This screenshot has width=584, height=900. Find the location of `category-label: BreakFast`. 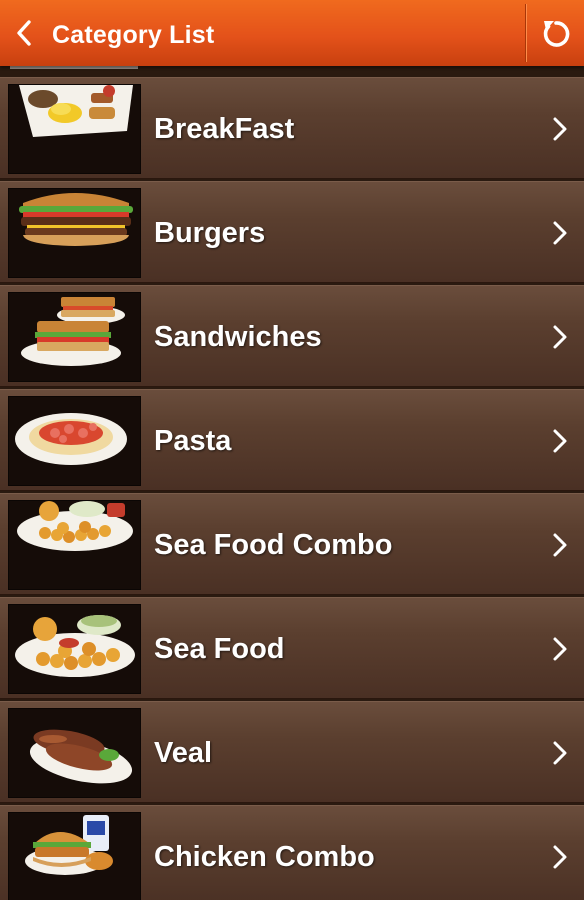

category-label: BreakFast is located at coordinates (224, 129).